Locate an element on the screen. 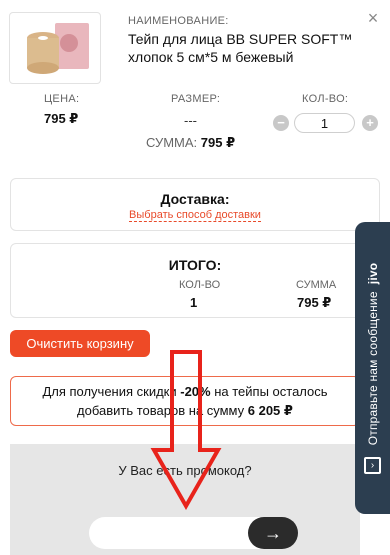 The image size is (390, 555). arrow-right-icon: → is located at coordinates (273, 533).